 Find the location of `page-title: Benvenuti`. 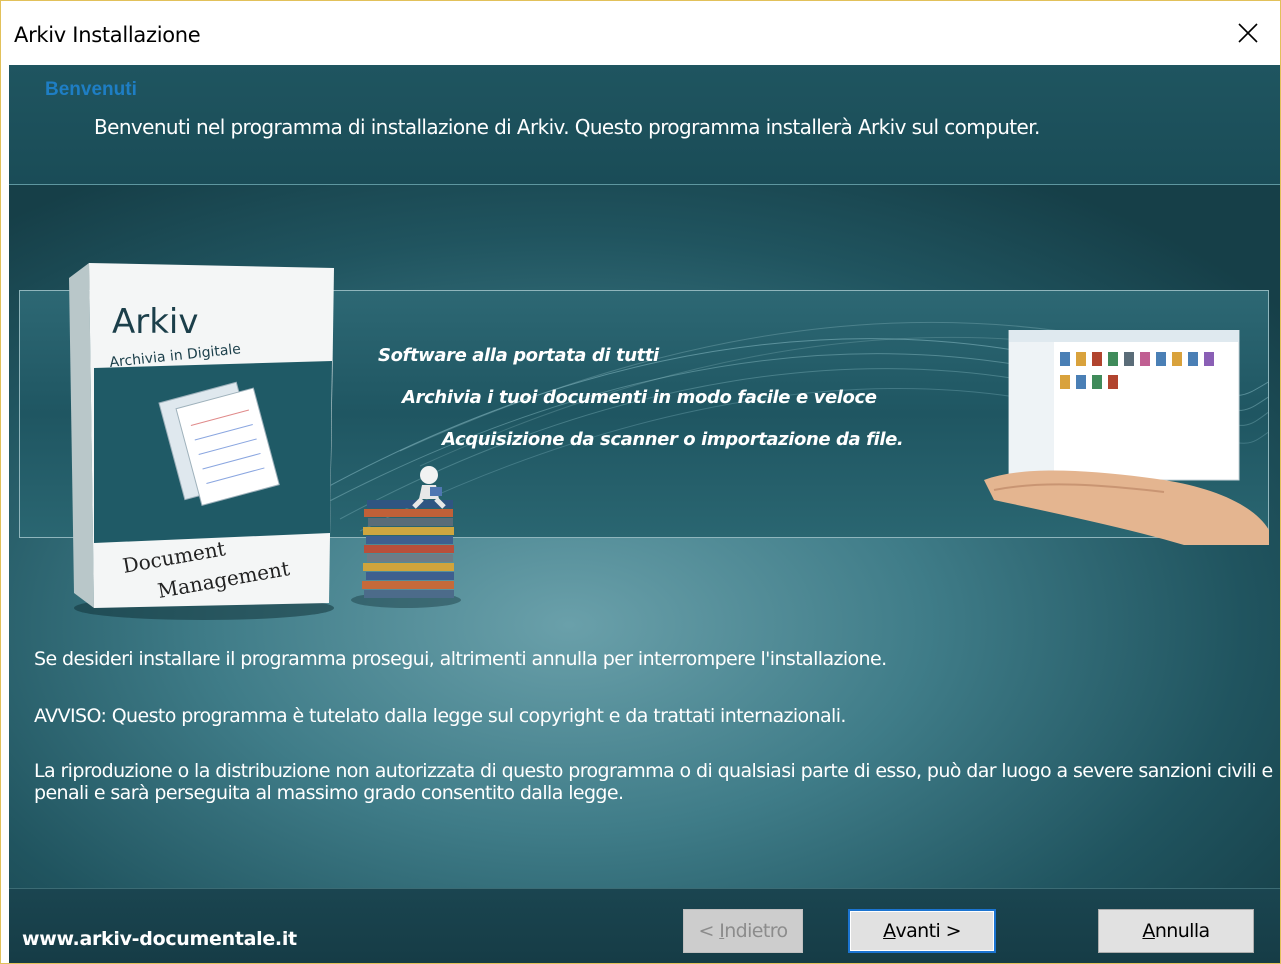

page-title: Benvenuti is located at coordinates (91, 89).